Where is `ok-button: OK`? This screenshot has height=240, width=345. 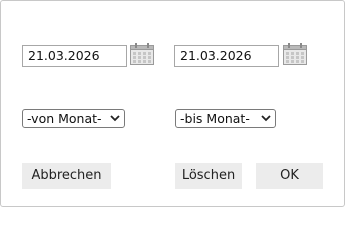
ok-button: OK is located at coordinates (289, 176).